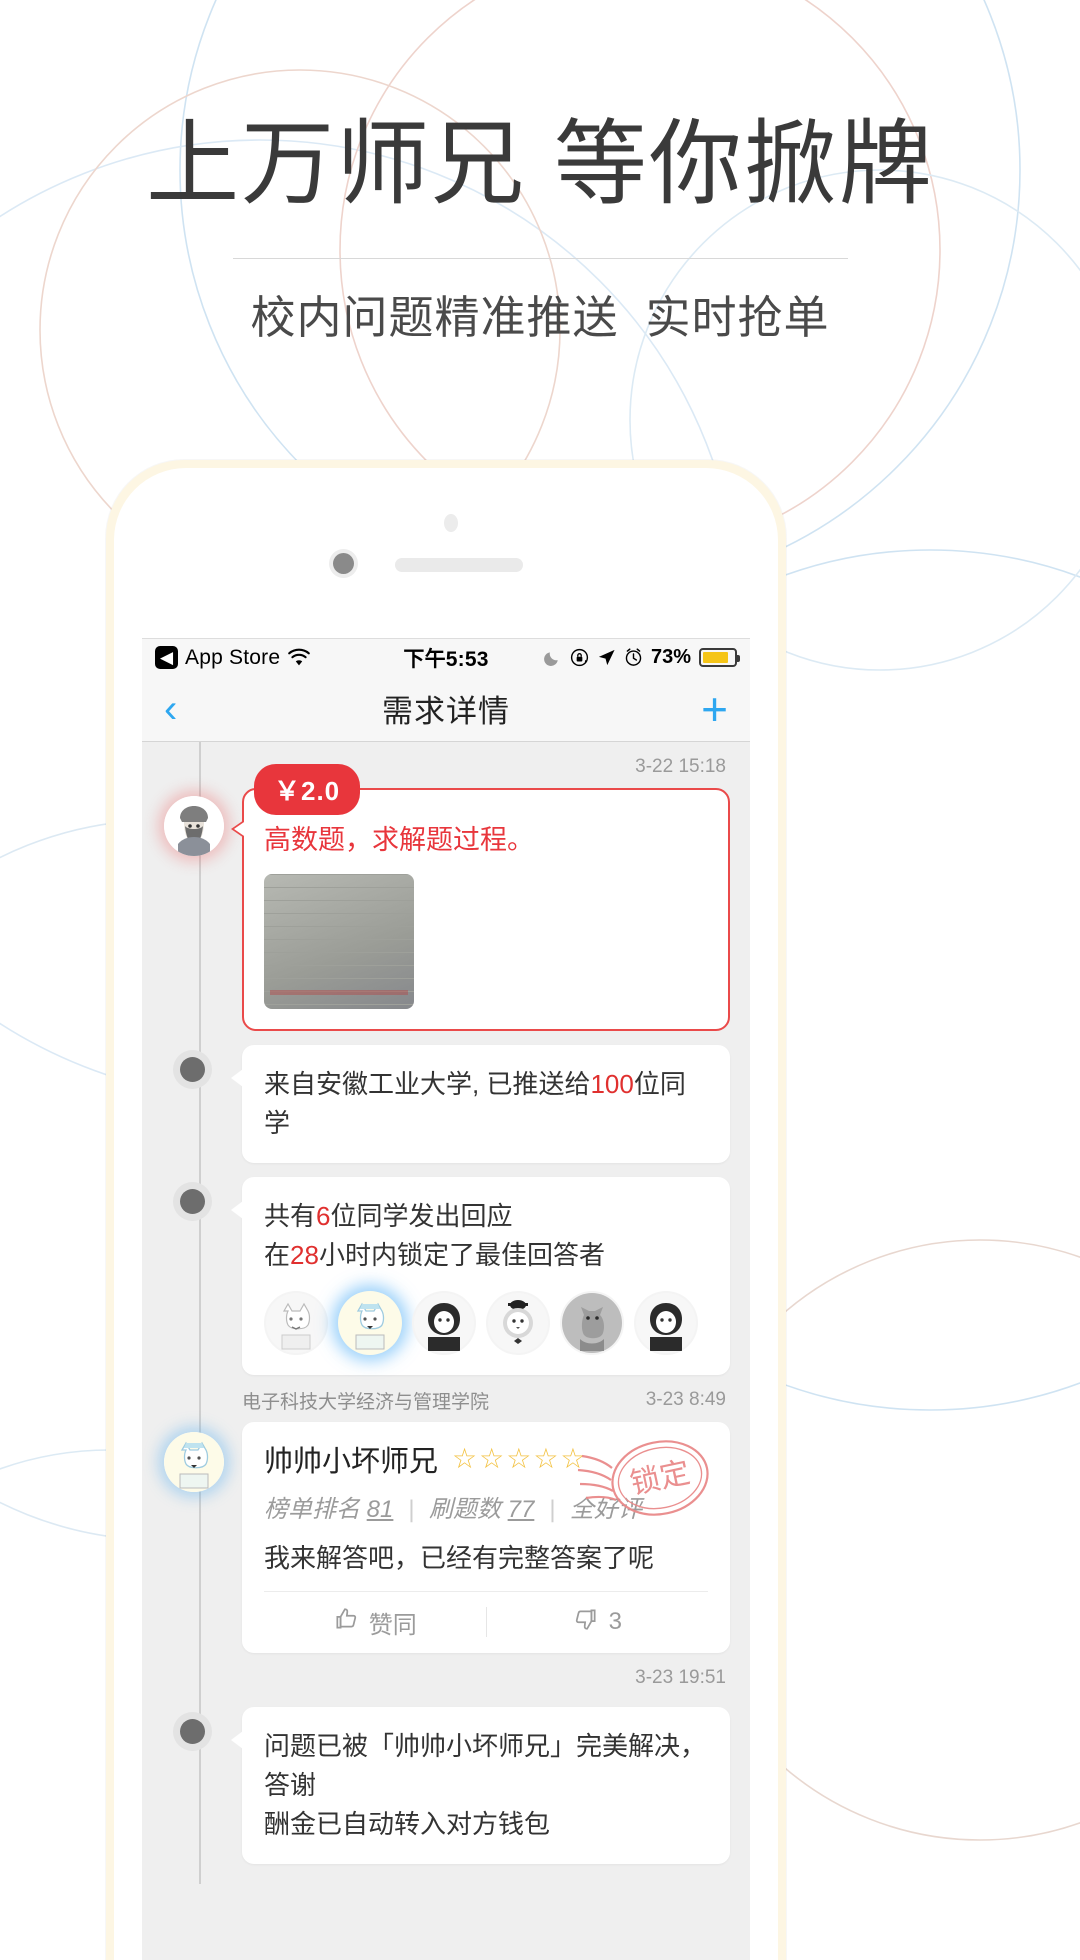  I want to click on proximity-sensor-icon, so click(451, 523).